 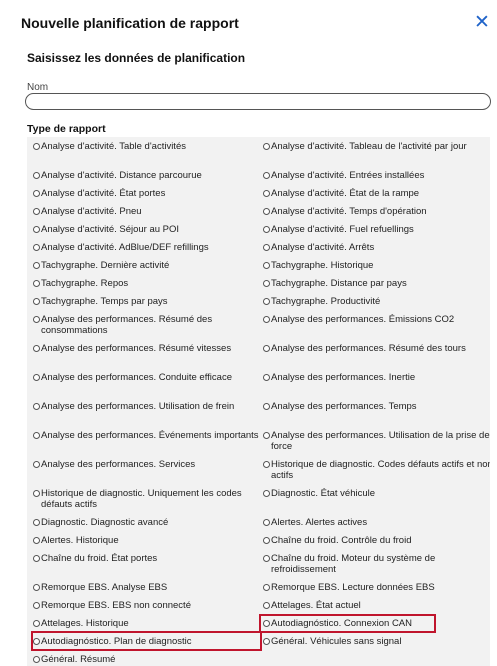 I want to click on report-option: Analyse d'activité. Fuel refuellings, so click(x=376, y=229).